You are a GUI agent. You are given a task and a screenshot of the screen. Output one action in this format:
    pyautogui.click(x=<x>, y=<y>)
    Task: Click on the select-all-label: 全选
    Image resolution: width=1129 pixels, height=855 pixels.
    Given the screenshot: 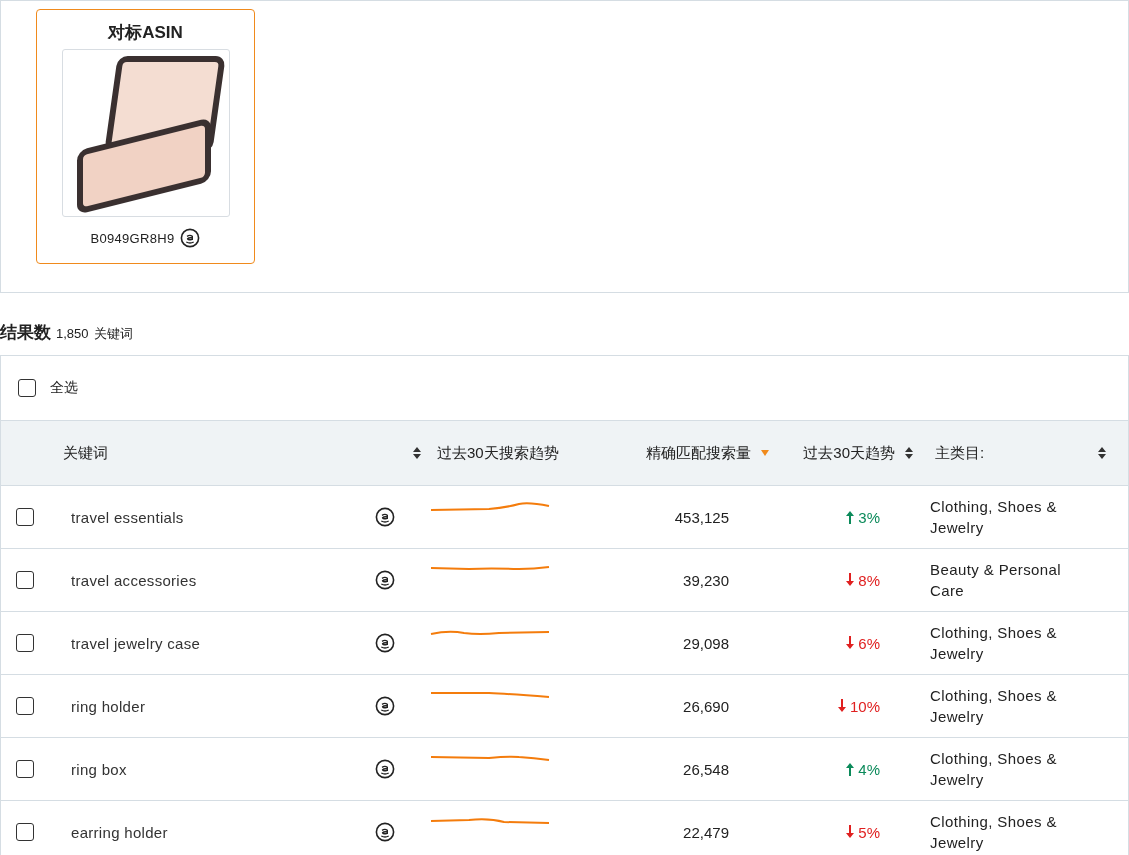 What is the action you would take?
    pyautogui.click(x=64, y=388)
    